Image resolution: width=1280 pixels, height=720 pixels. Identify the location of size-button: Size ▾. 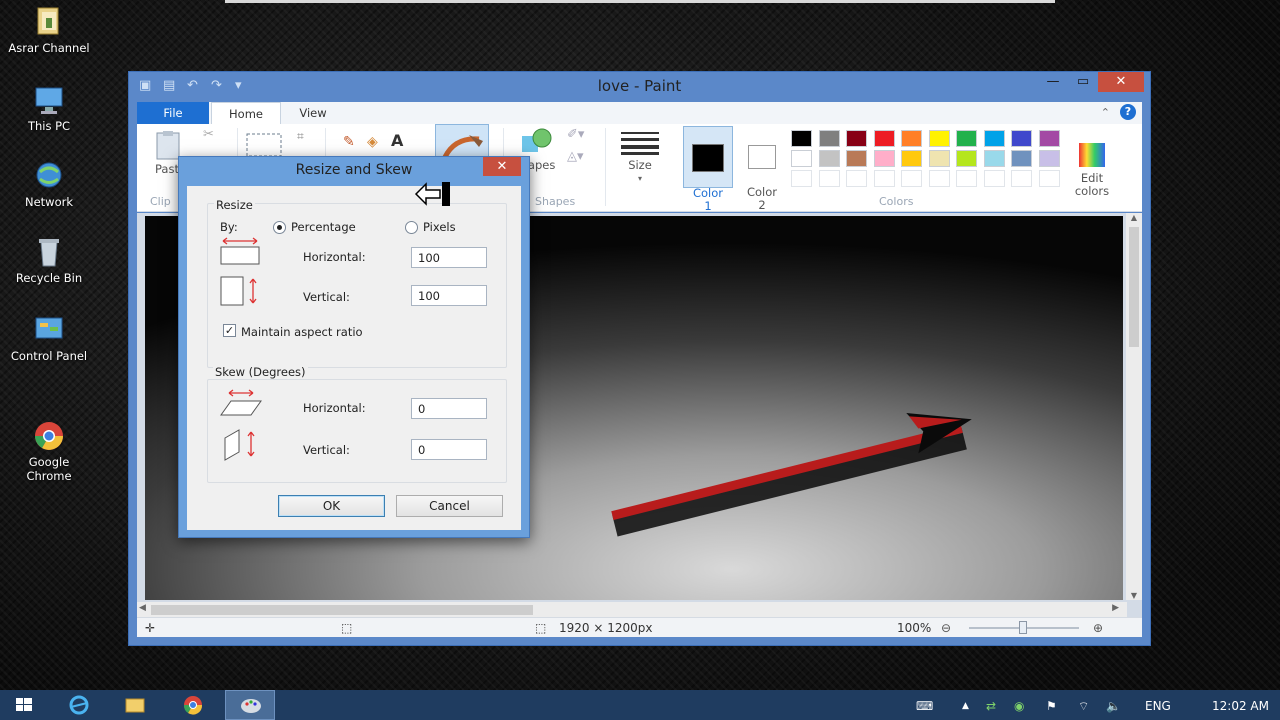
(640, 156).